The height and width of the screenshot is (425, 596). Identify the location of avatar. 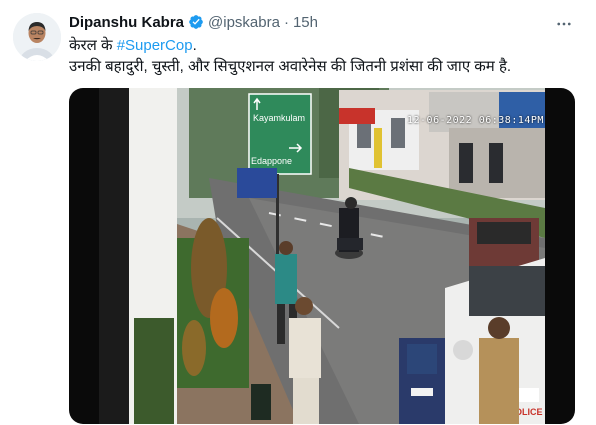
(37, 37).